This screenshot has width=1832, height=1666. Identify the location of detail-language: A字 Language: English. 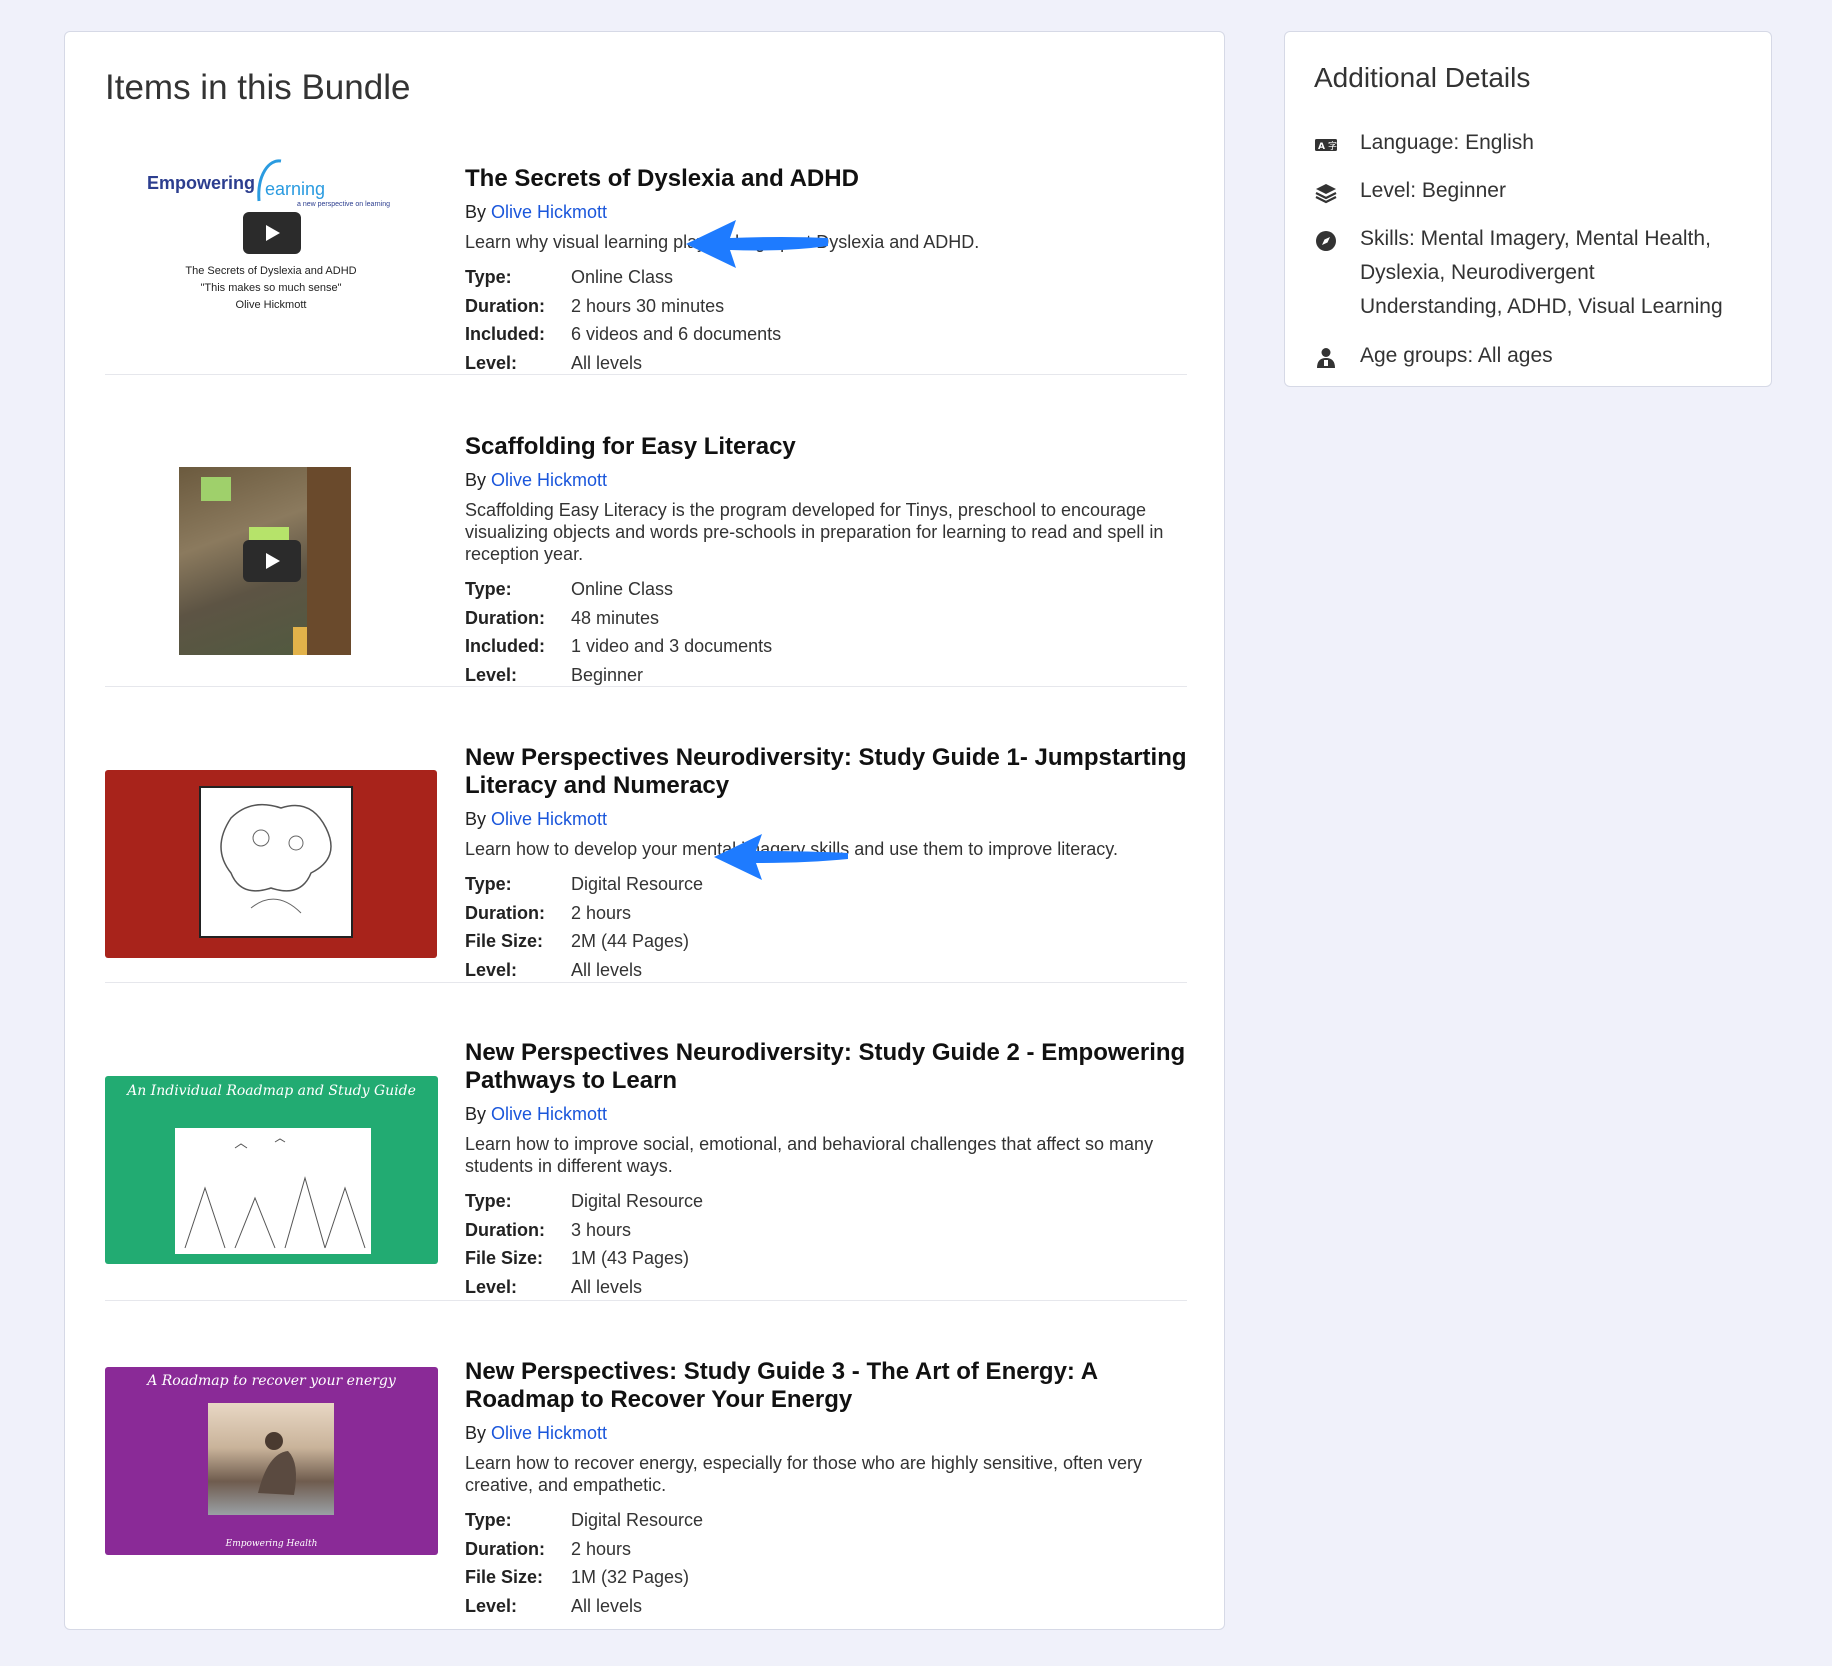
(1532, 146).